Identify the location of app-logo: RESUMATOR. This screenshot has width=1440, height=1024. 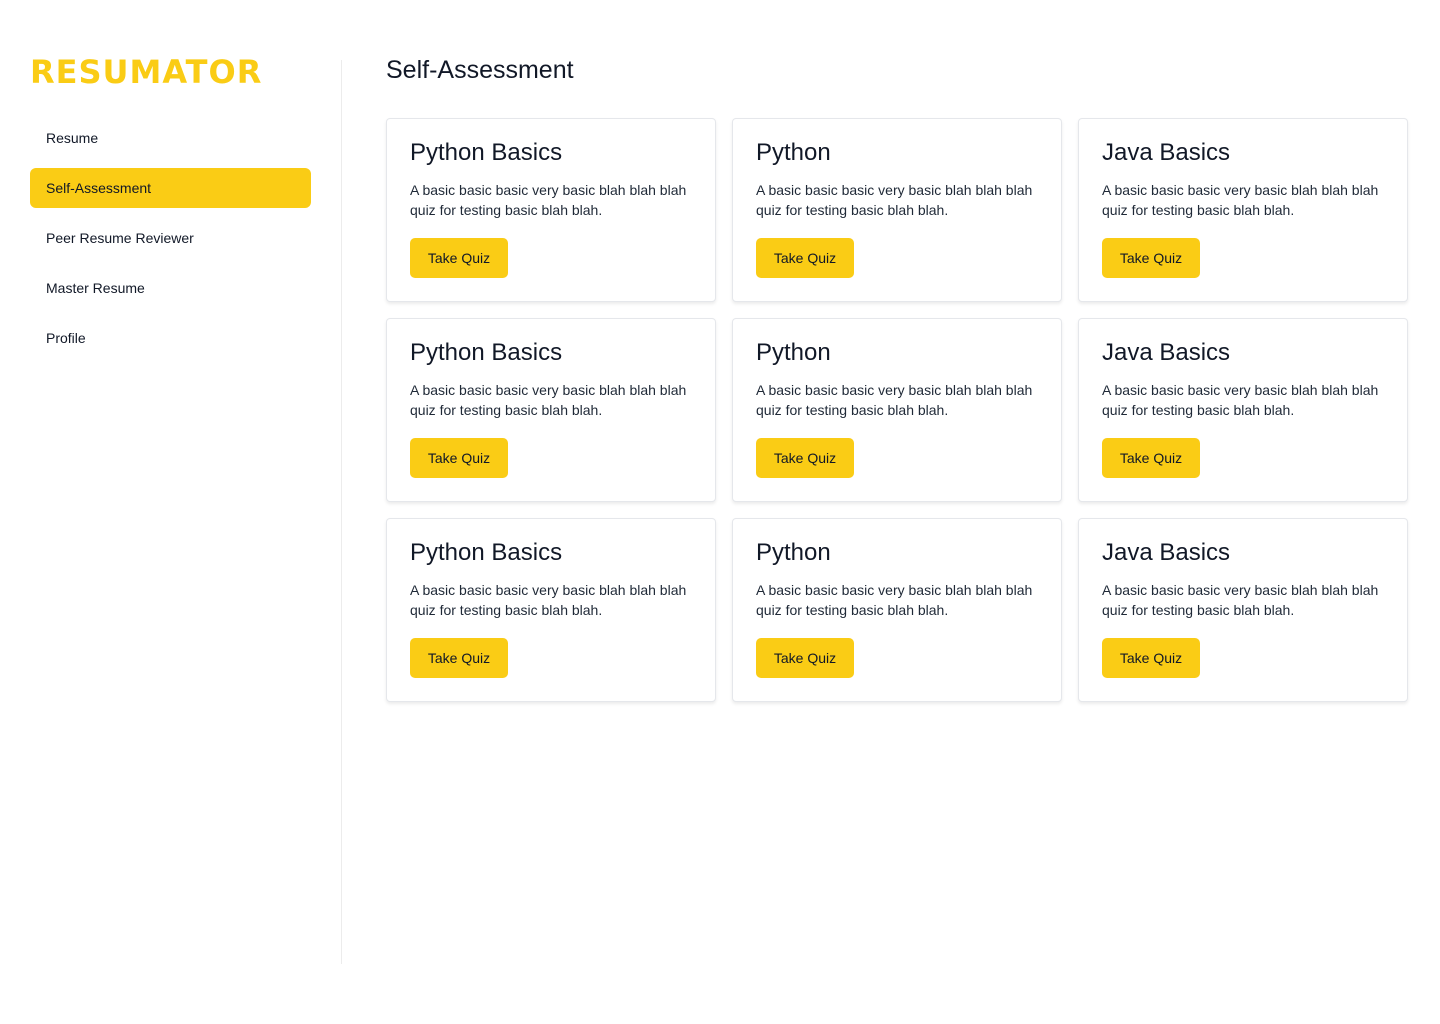
(146, 72).